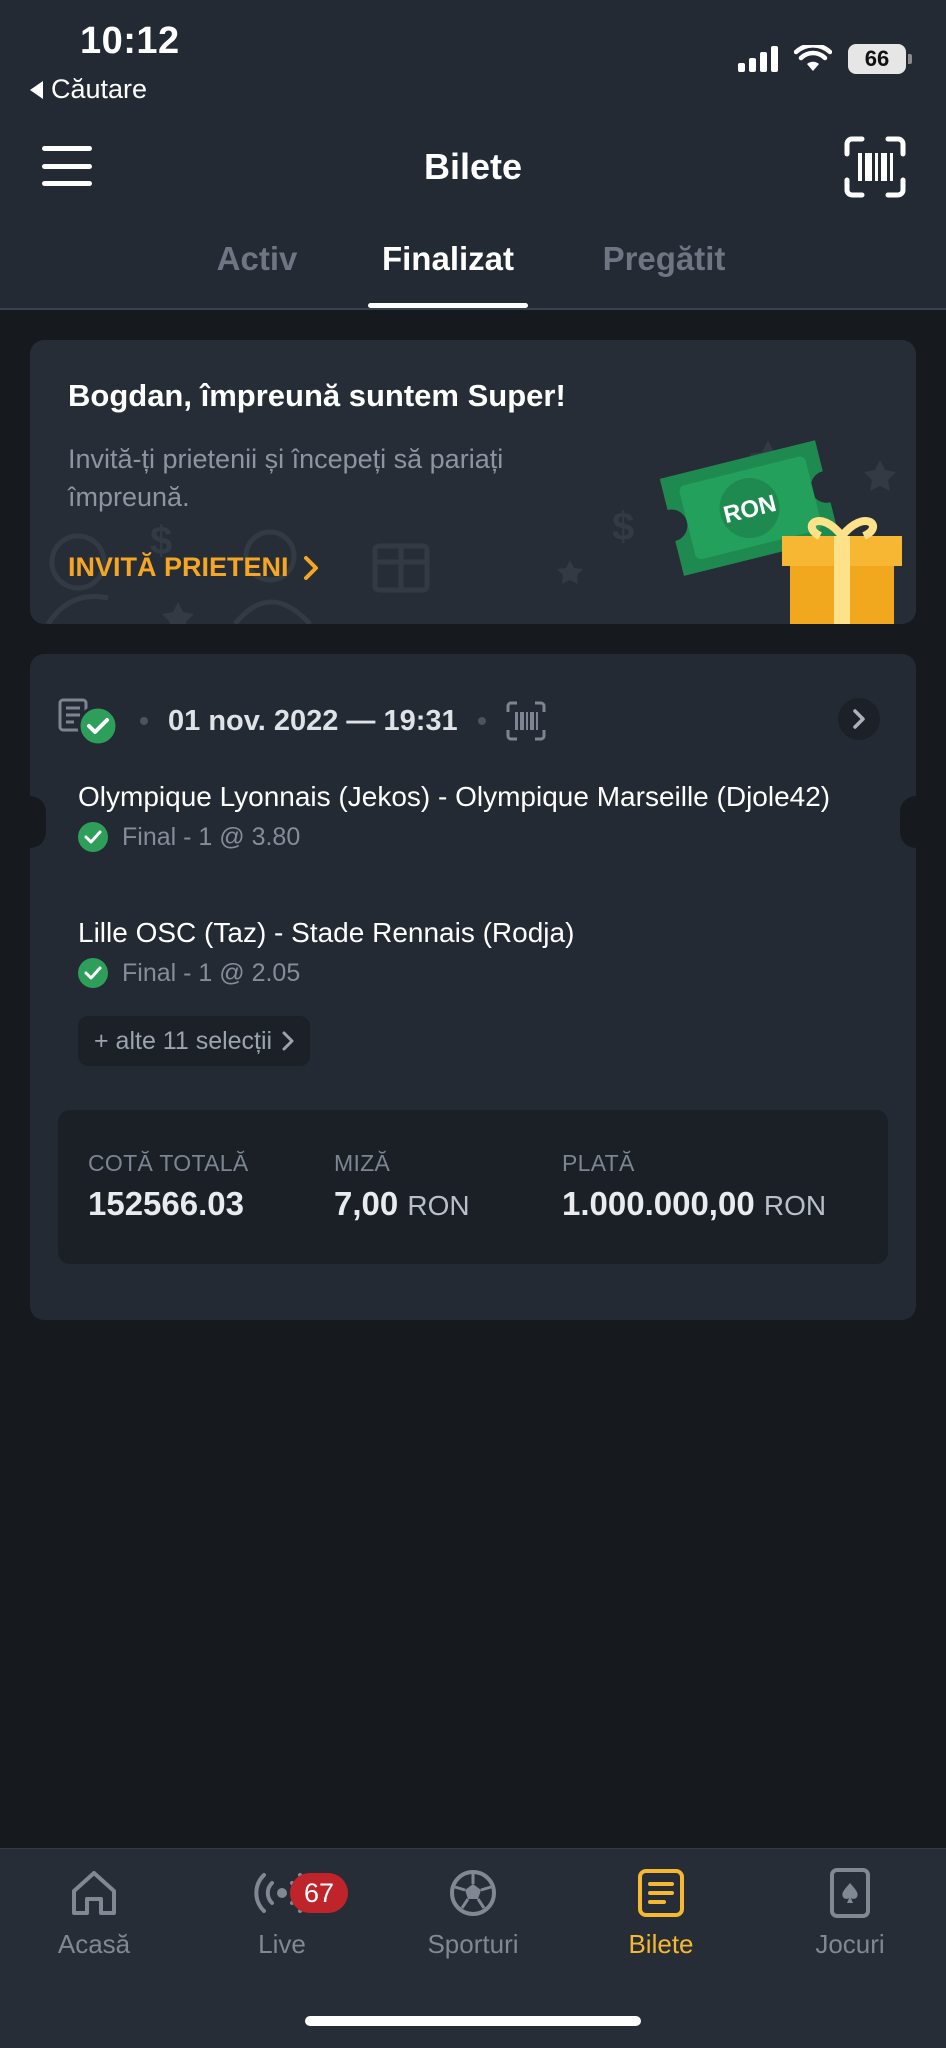 This screenshot has width=946, height=2048. I want to click on battery-level: 66, so click(877, 58).